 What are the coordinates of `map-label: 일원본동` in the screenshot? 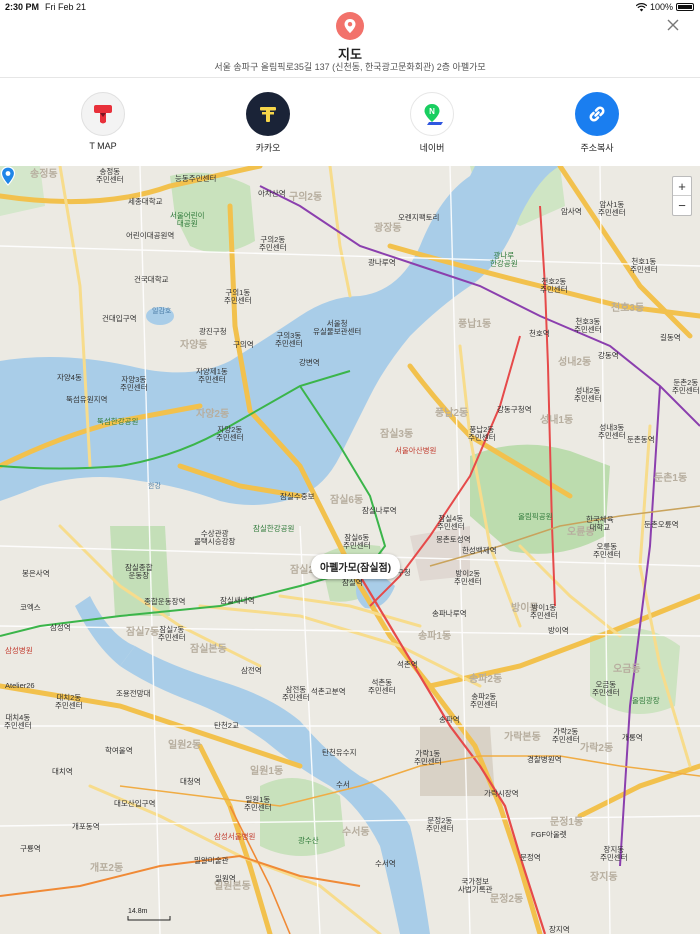 It's located at (232, 886).